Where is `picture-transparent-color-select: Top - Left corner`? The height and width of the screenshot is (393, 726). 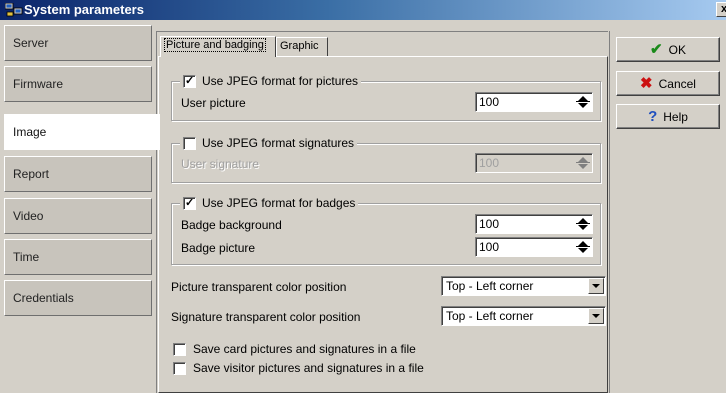 picture-transparent-color-select: Top - Left corner is located at coordinates (523, 286).